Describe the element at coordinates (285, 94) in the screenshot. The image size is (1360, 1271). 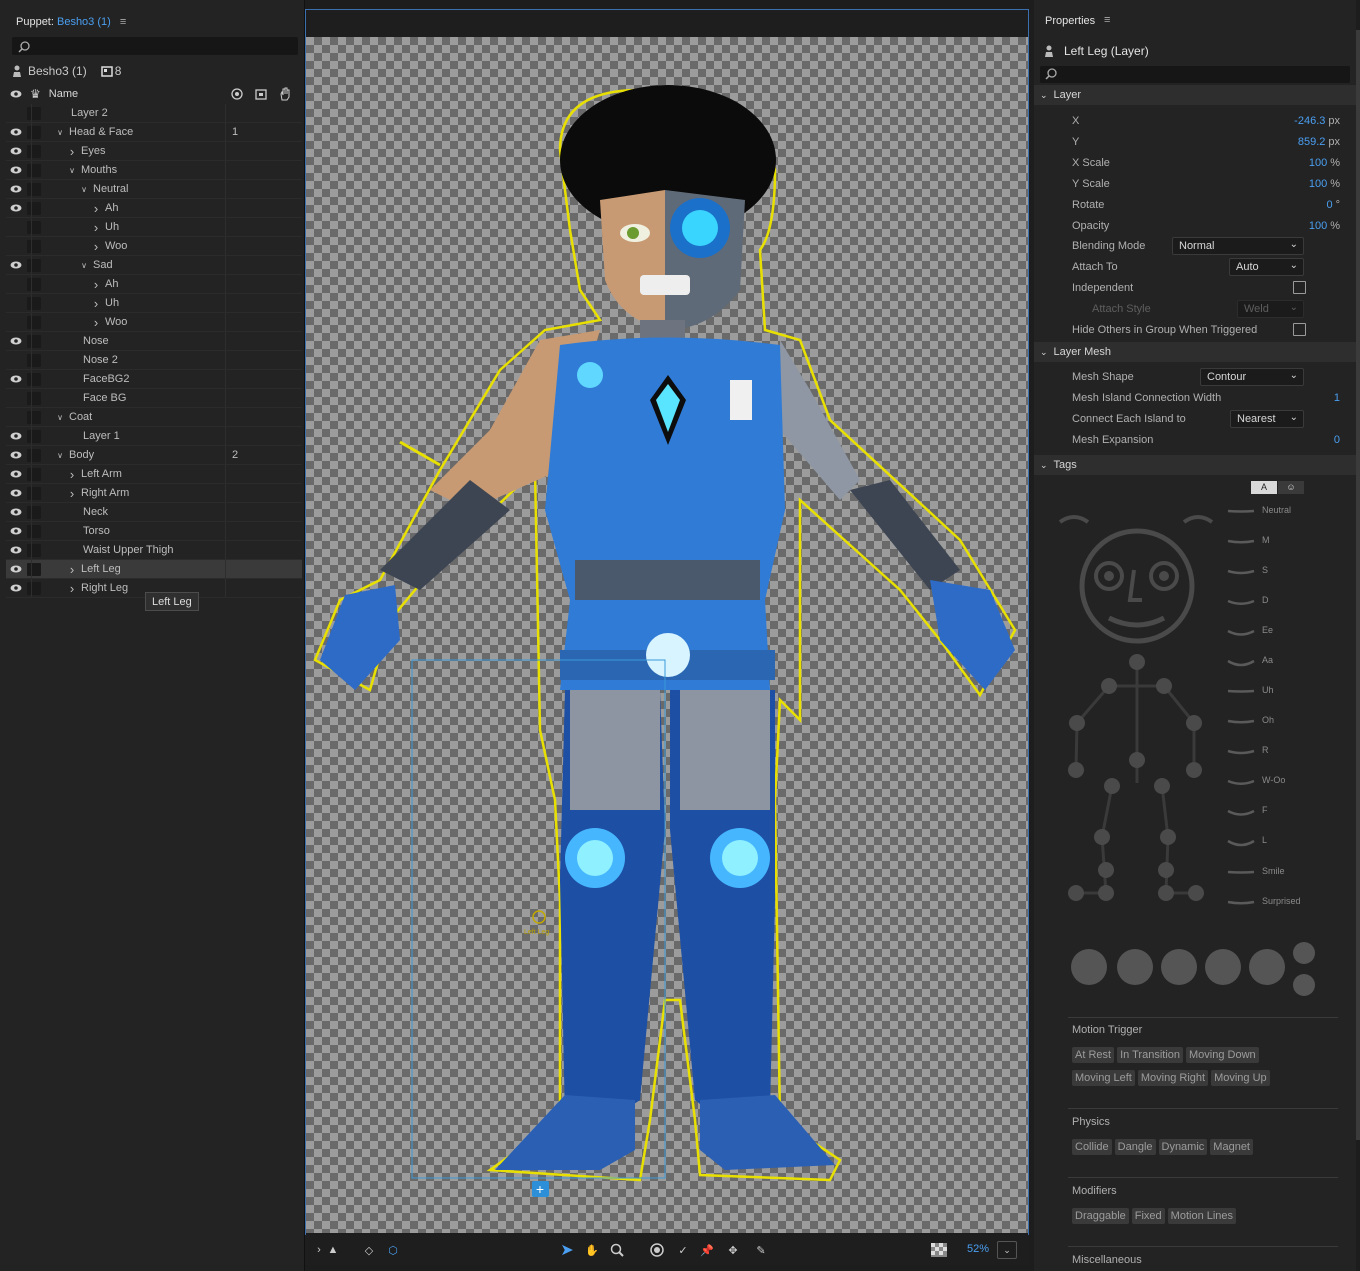
I see `hand-icon` at that location.